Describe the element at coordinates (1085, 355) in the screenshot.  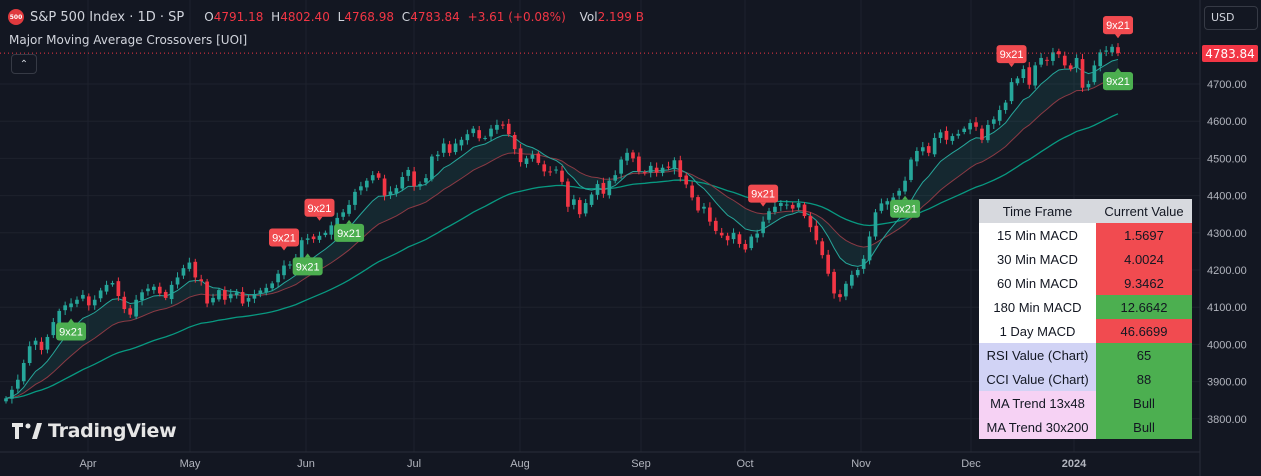
I see `table-row: RSI Value (Chart) 65` at that location.